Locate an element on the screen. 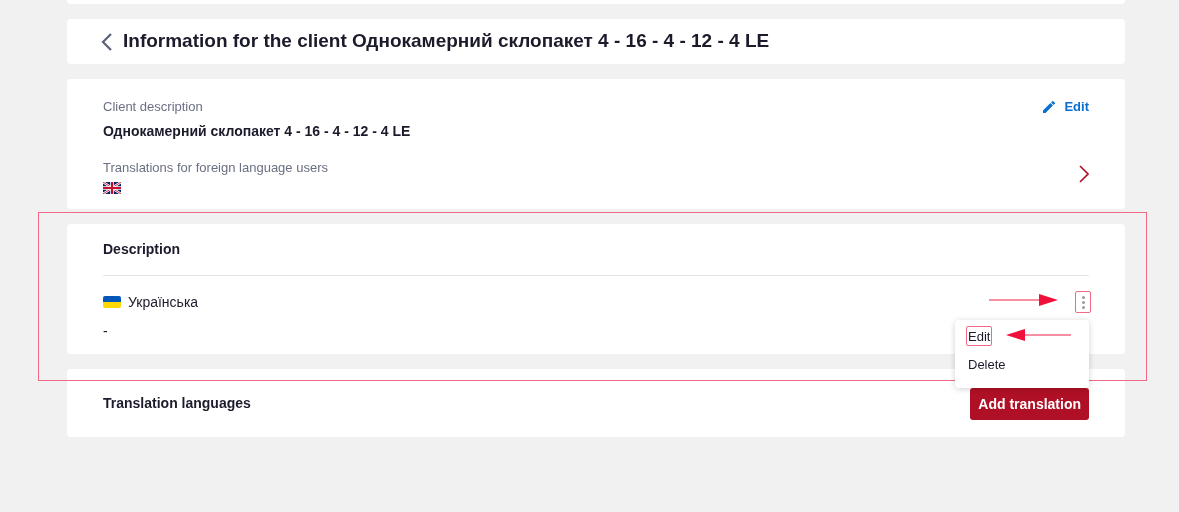 The width and height of the screenshot is (1179, 512). back-chevron-icon is located at coordinates (107, 41).